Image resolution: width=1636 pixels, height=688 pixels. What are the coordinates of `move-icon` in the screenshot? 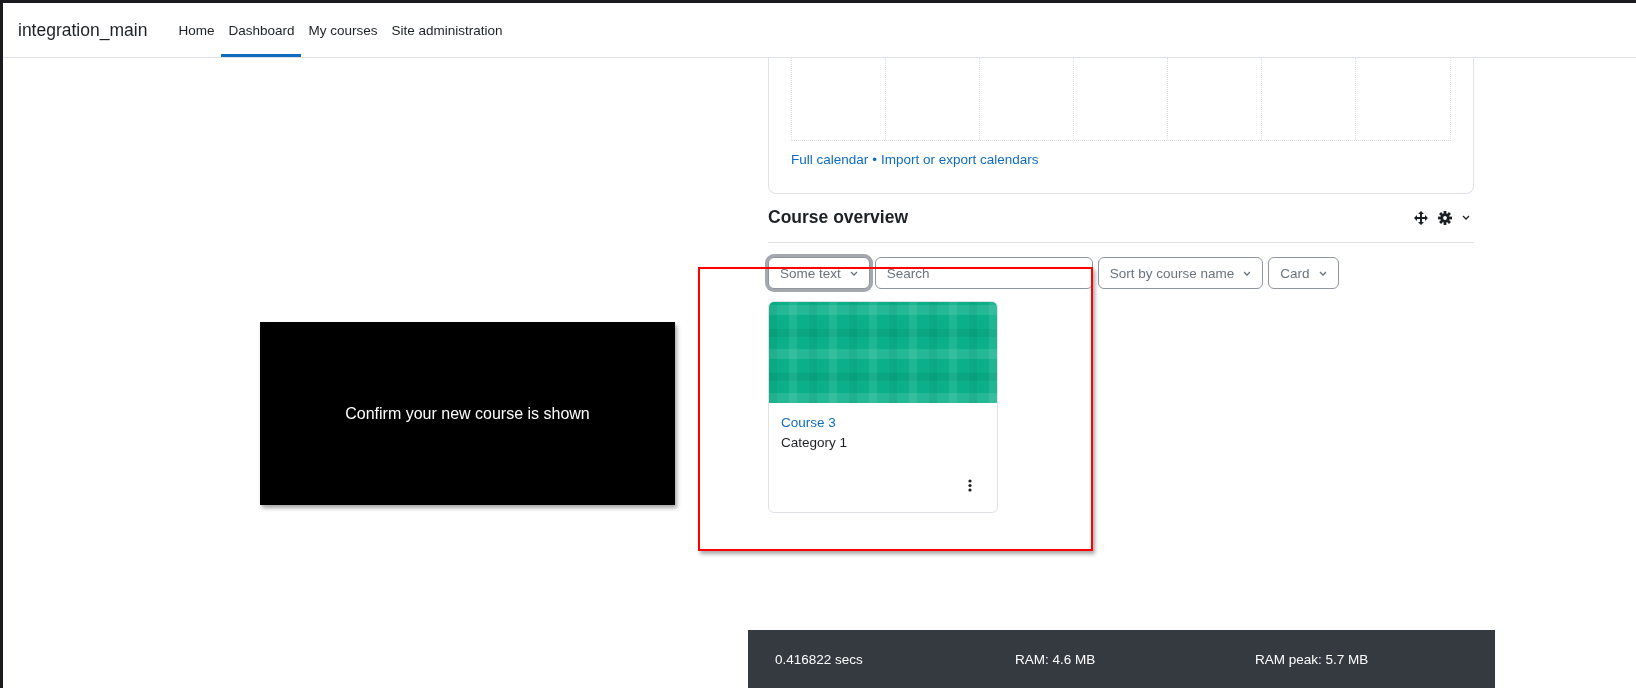 It's located at (1421, 217).